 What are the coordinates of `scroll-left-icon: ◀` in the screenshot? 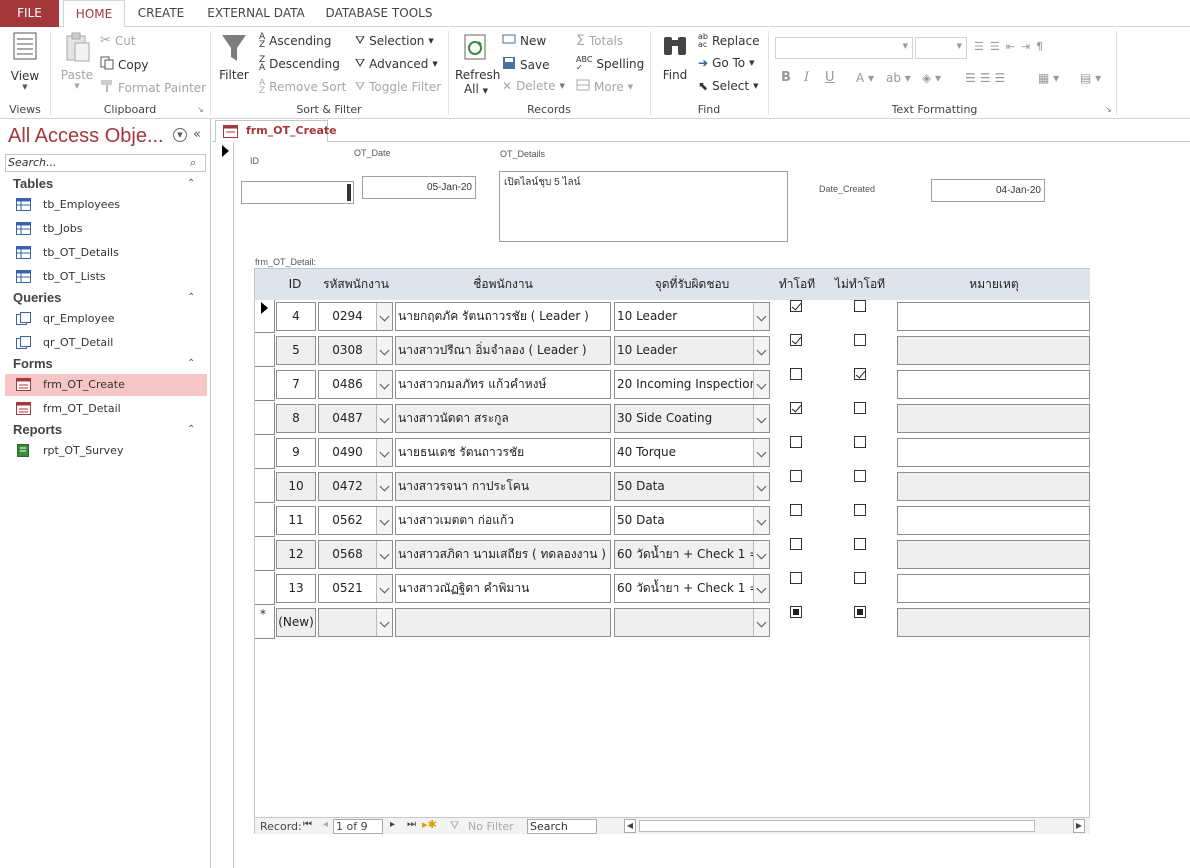 It's located at (630, 826).